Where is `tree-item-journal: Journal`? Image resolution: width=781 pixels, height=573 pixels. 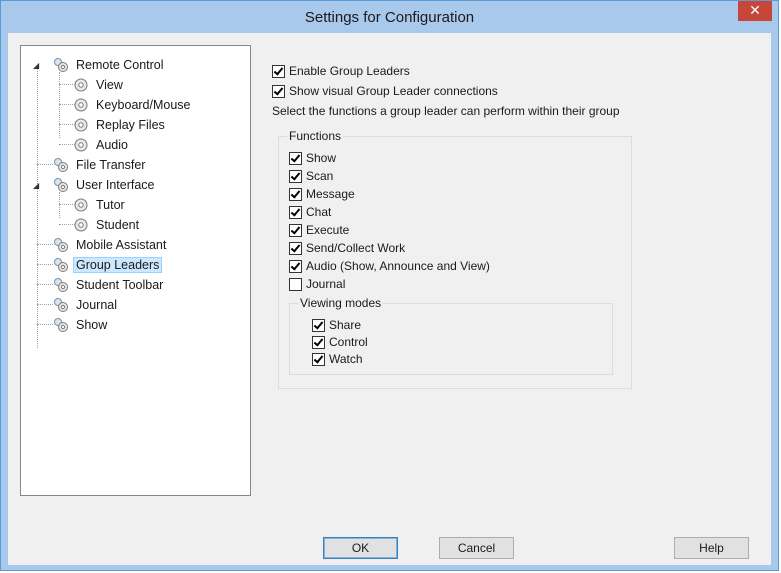 tree-item-journal: Journal is located at coordinates (86, 305).